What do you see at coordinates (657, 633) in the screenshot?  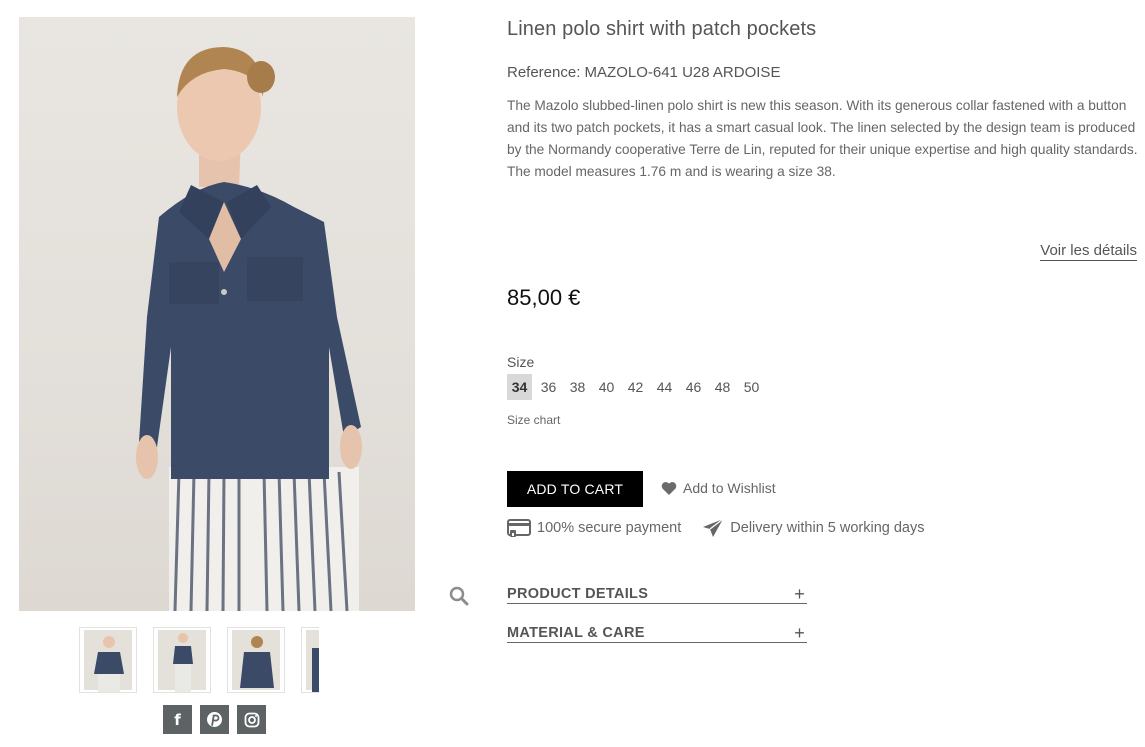 I see `material-care-accordion: MATERIAL & CARE +` at bounding box center [657, 633].